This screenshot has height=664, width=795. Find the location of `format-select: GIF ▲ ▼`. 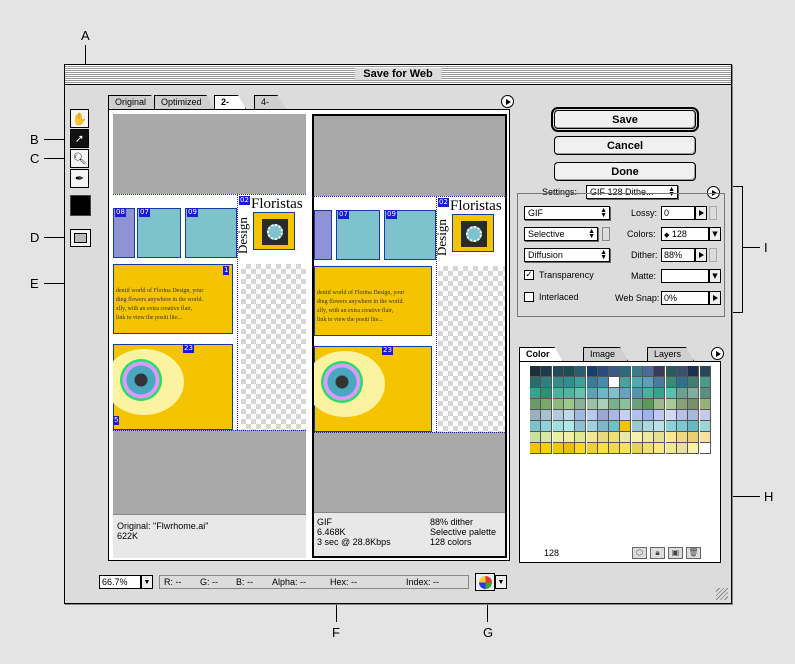

format-select: GIF ▲ ▼ is located at coordinates (567, 213).